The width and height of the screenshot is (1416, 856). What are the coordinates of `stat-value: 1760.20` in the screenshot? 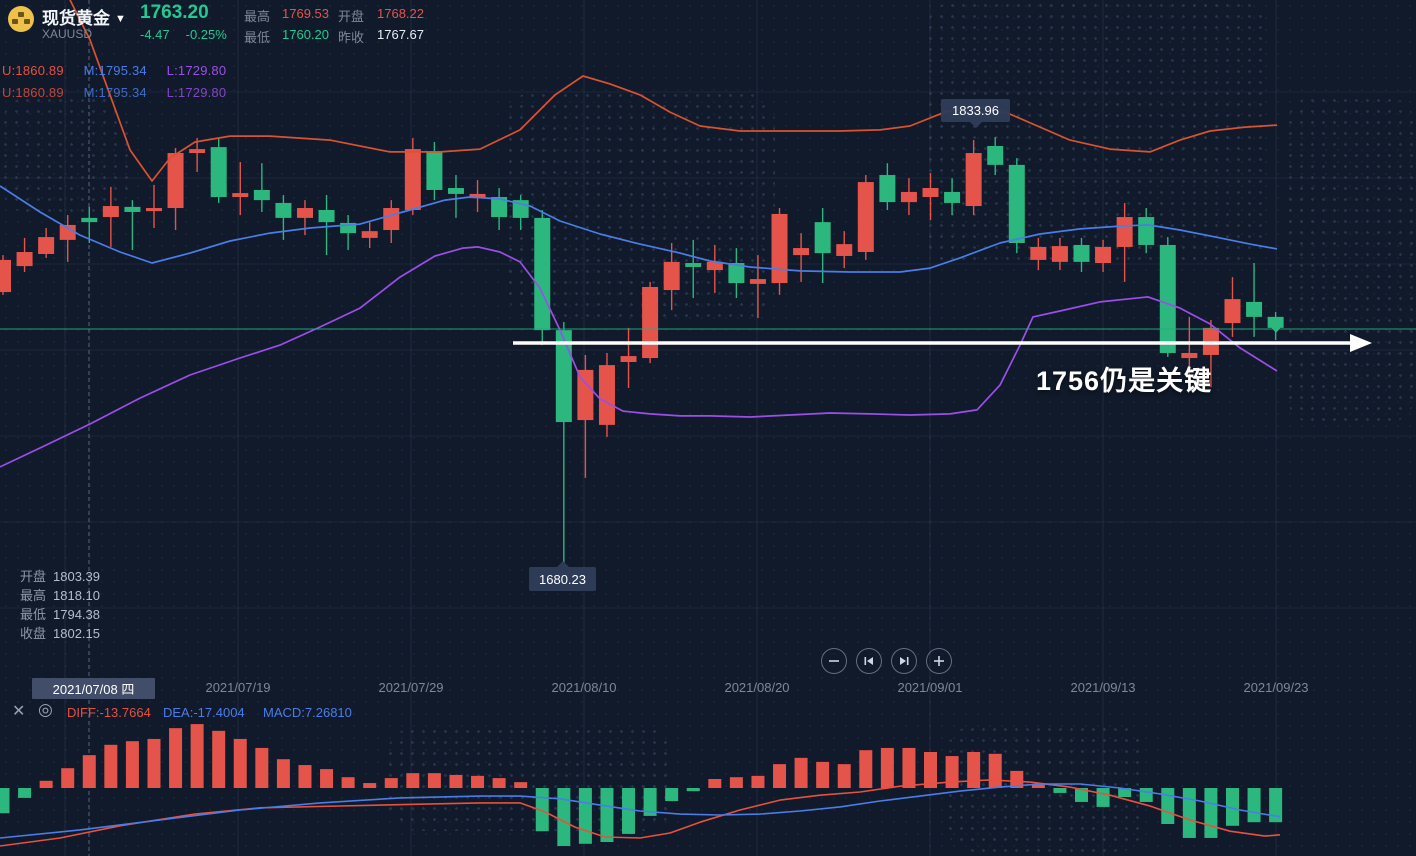 It's located at (305, 34).